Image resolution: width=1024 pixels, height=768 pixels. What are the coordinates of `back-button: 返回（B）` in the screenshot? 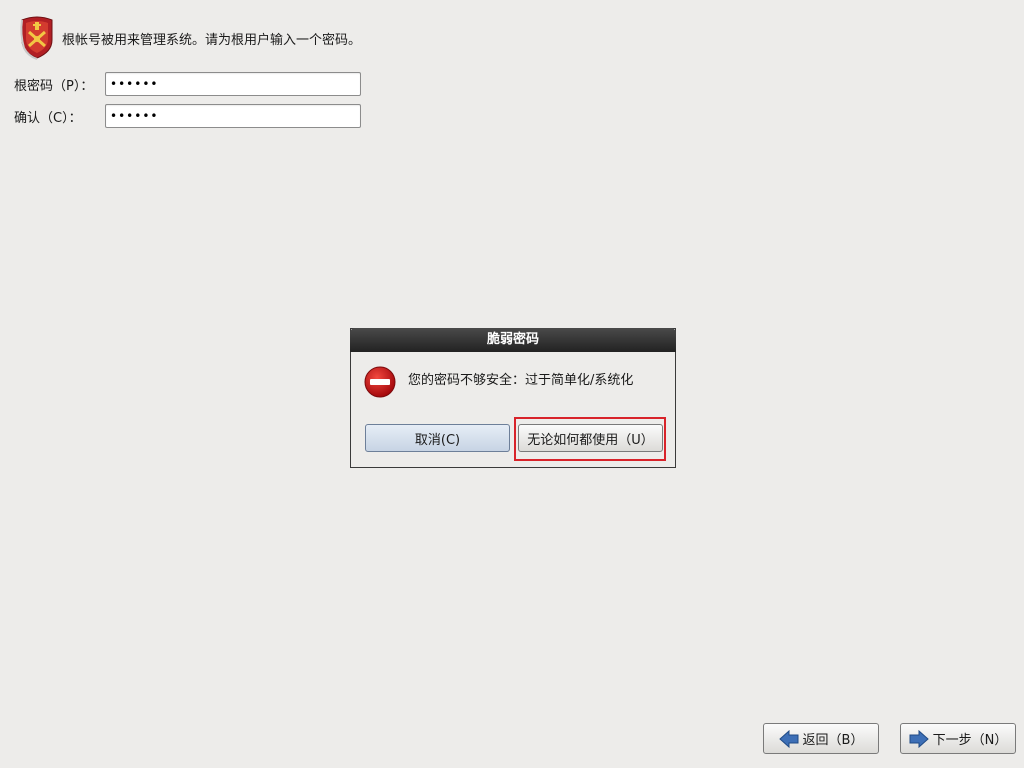 It's located at (821, 738).